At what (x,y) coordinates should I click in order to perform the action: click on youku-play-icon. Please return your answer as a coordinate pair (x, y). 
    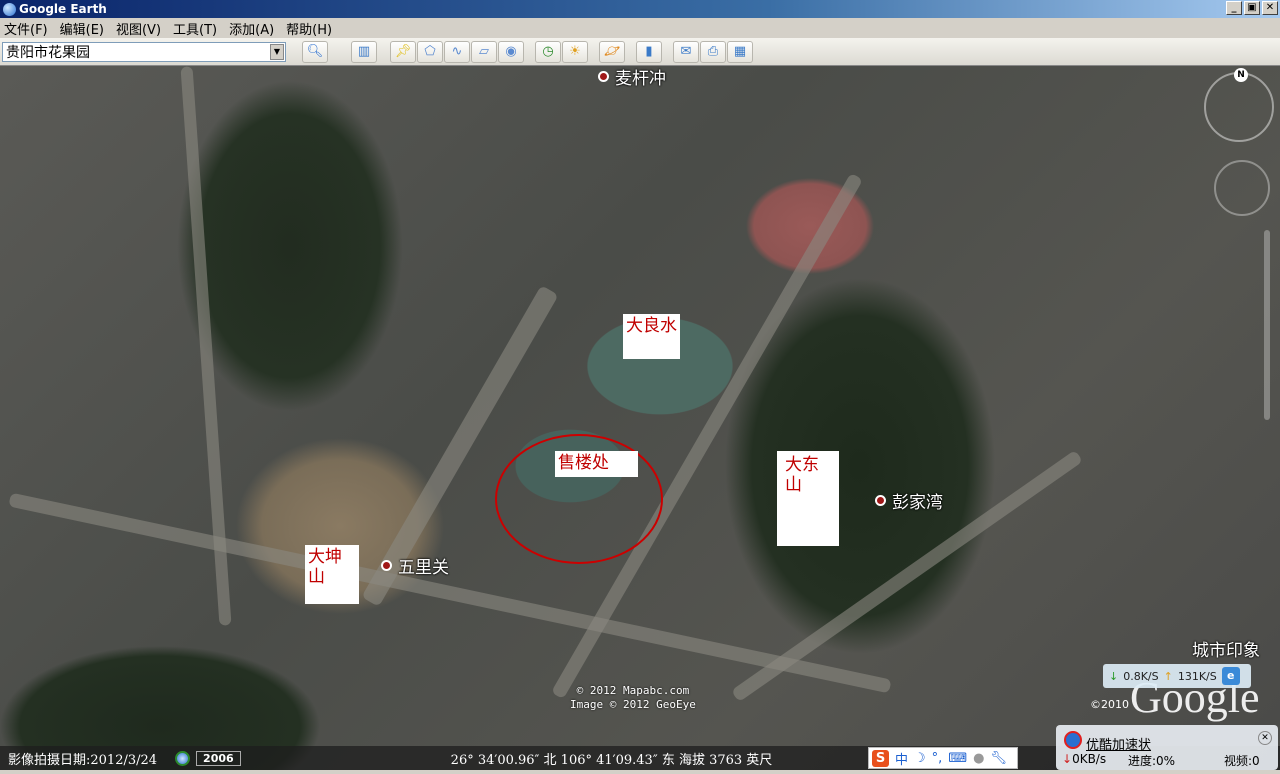
    Looking at the image, I should click on (1073, 740).